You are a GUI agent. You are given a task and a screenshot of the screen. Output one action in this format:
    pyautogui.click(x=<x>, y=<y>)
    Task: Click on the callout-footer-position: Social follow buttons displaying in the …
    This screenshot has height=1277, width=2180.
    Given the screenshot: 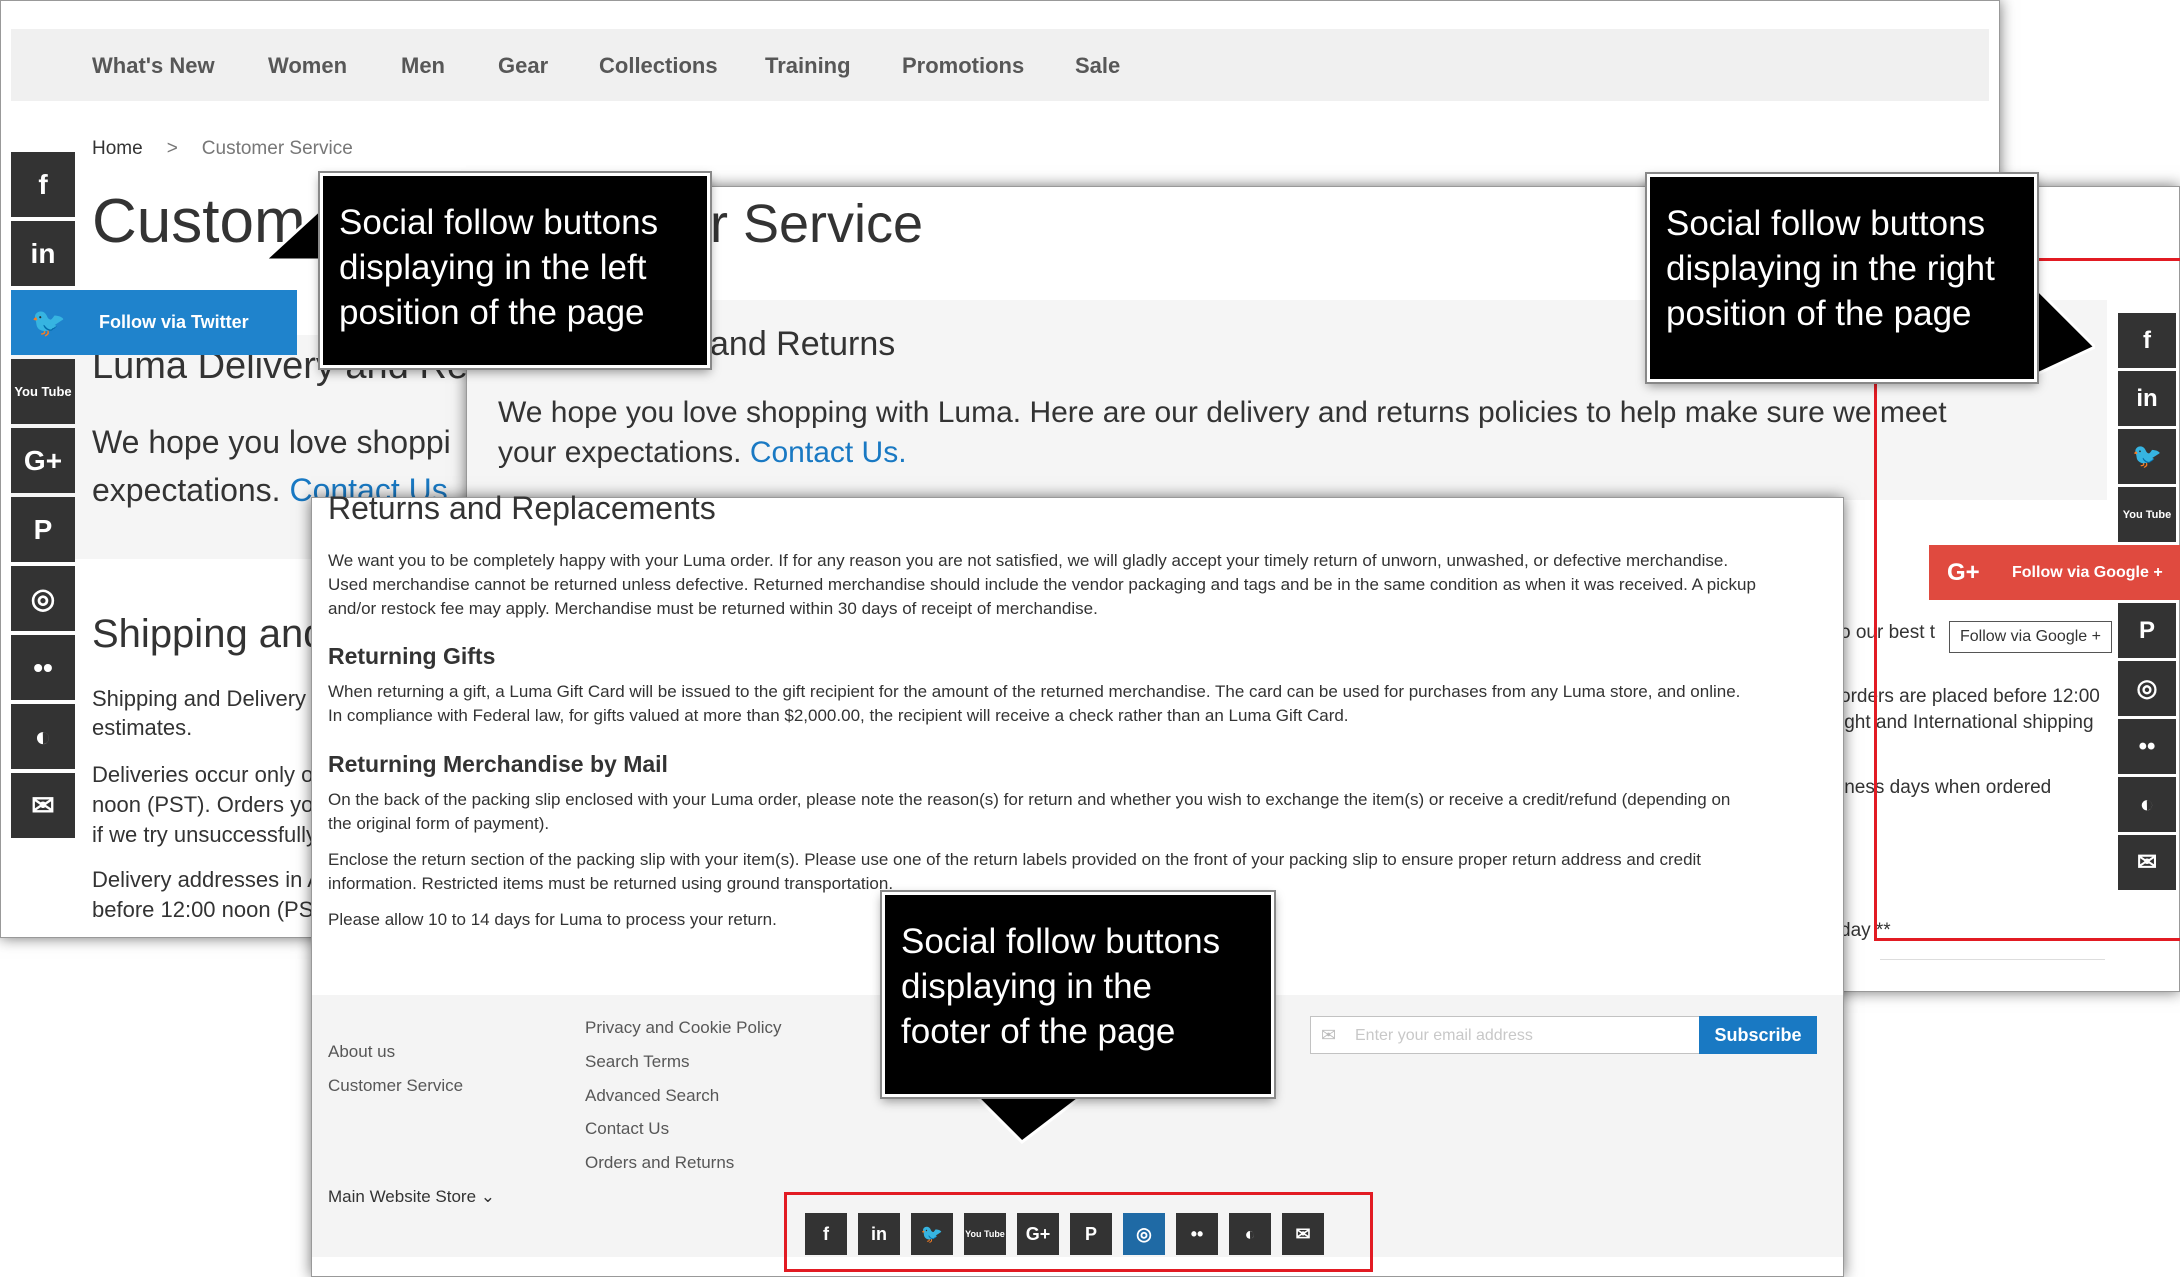 What is the action you would take?
    pyautogui.click(x=1078, y=994)
    